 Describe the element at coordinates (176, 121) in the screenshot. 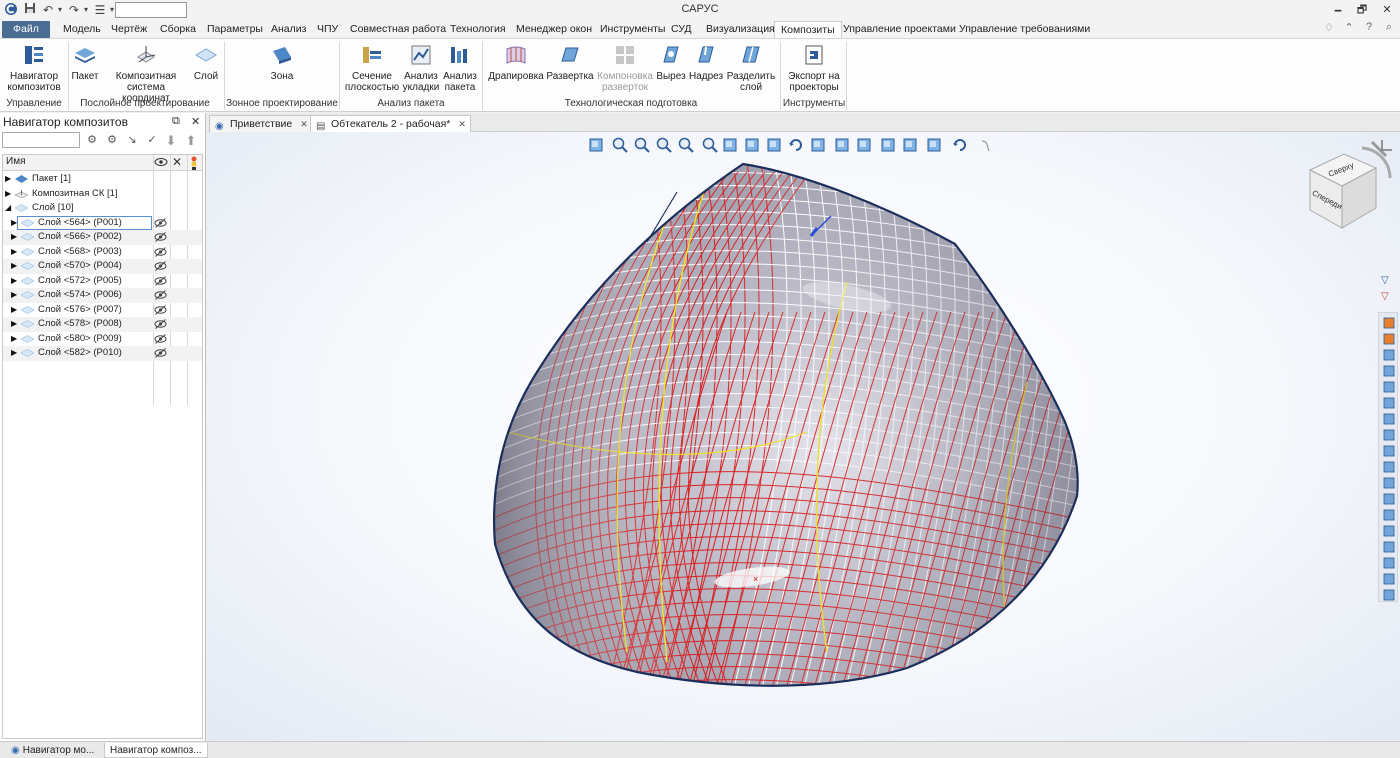

I see `panel-float-icon: ⧉` at that location.